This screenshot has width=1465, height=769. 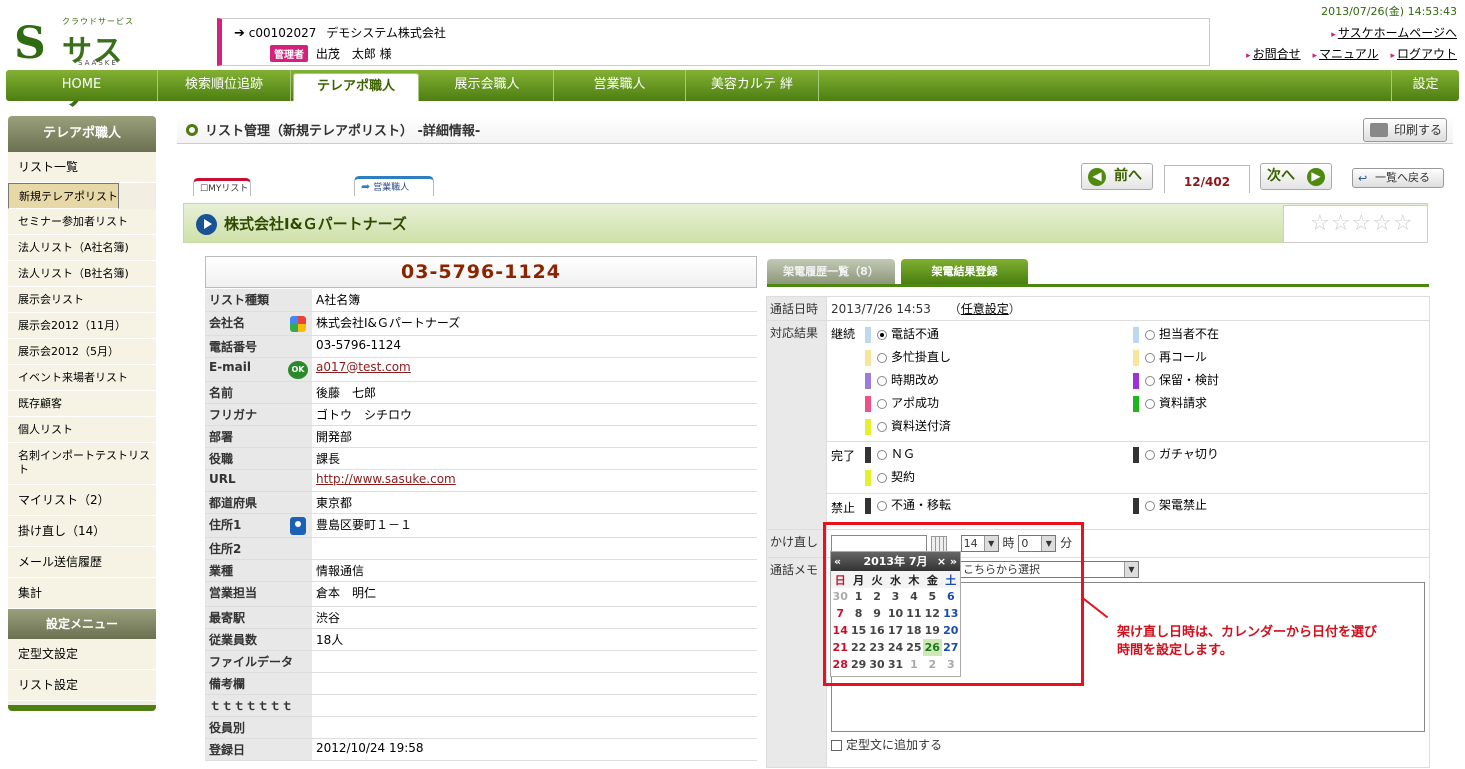 What do you see at coordinates (82, 685) in the screenshot?
I see `sidebar-item-list-settings: リスト設定` at bounding box center [82, 685].